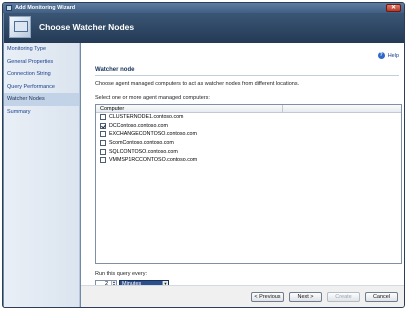  I want to click on help-link: ? Help, so click(388, 55).